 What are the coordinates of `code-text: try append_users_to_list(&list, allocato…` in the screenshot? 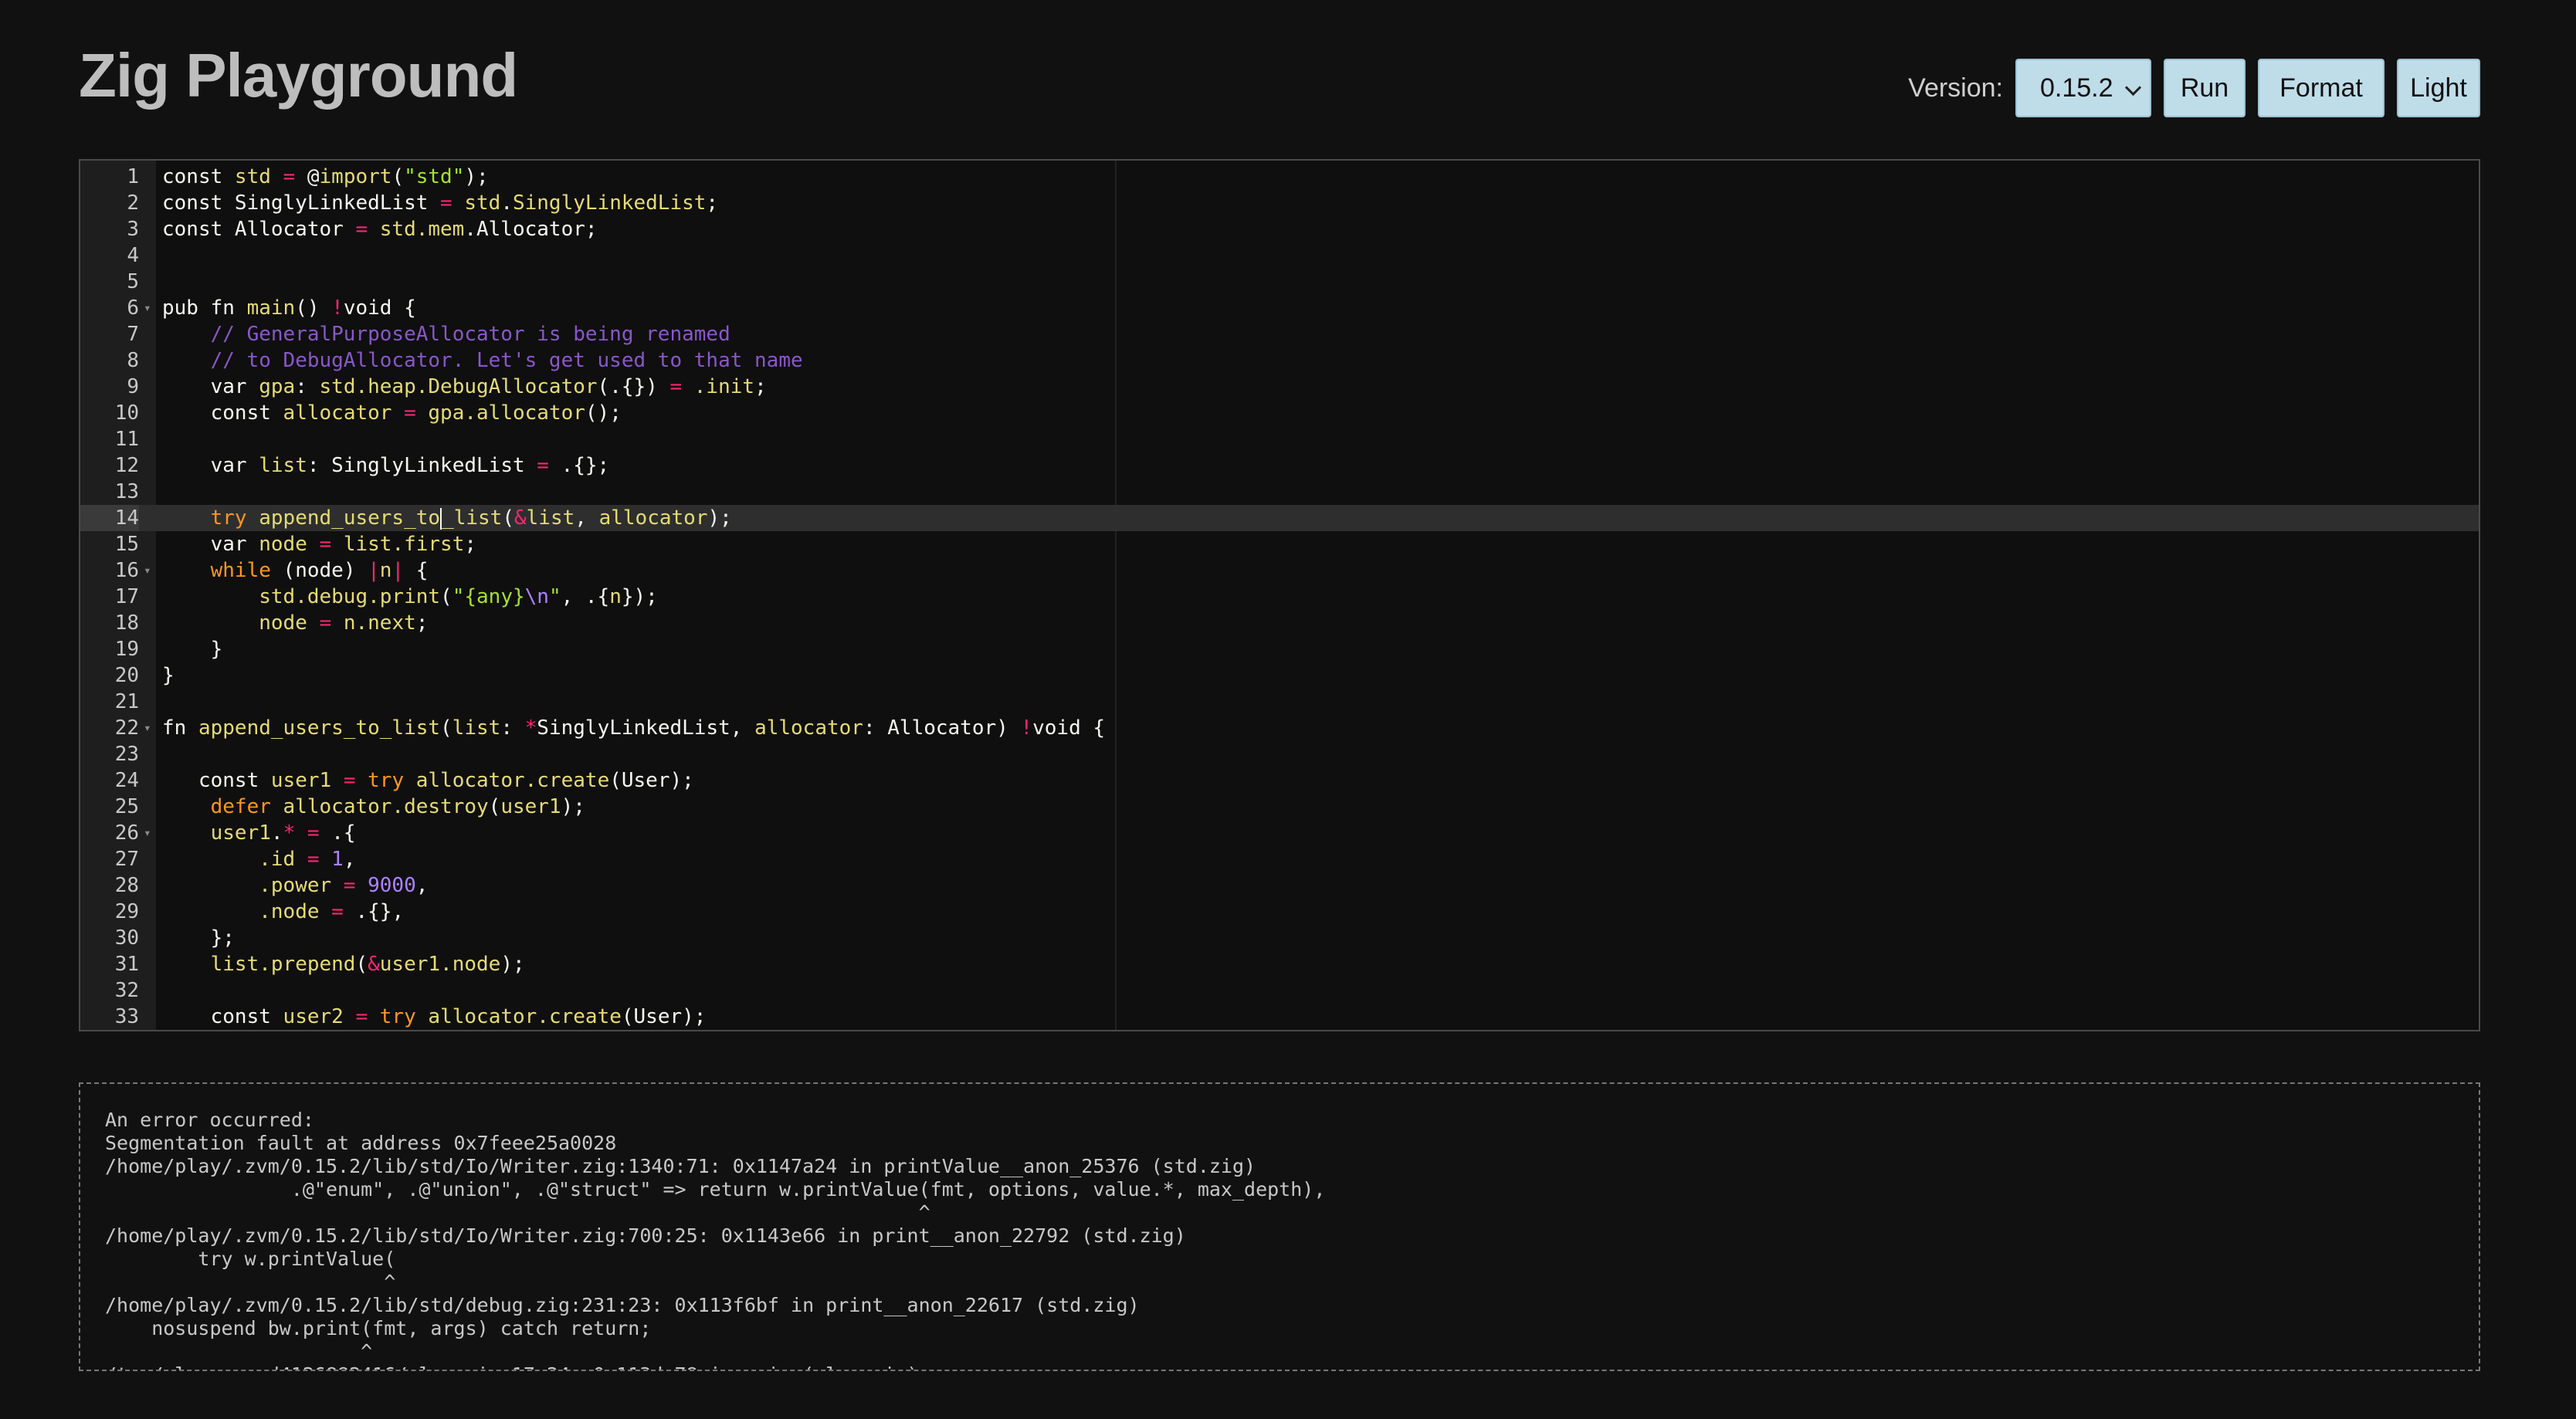 It's located at (447, 518).